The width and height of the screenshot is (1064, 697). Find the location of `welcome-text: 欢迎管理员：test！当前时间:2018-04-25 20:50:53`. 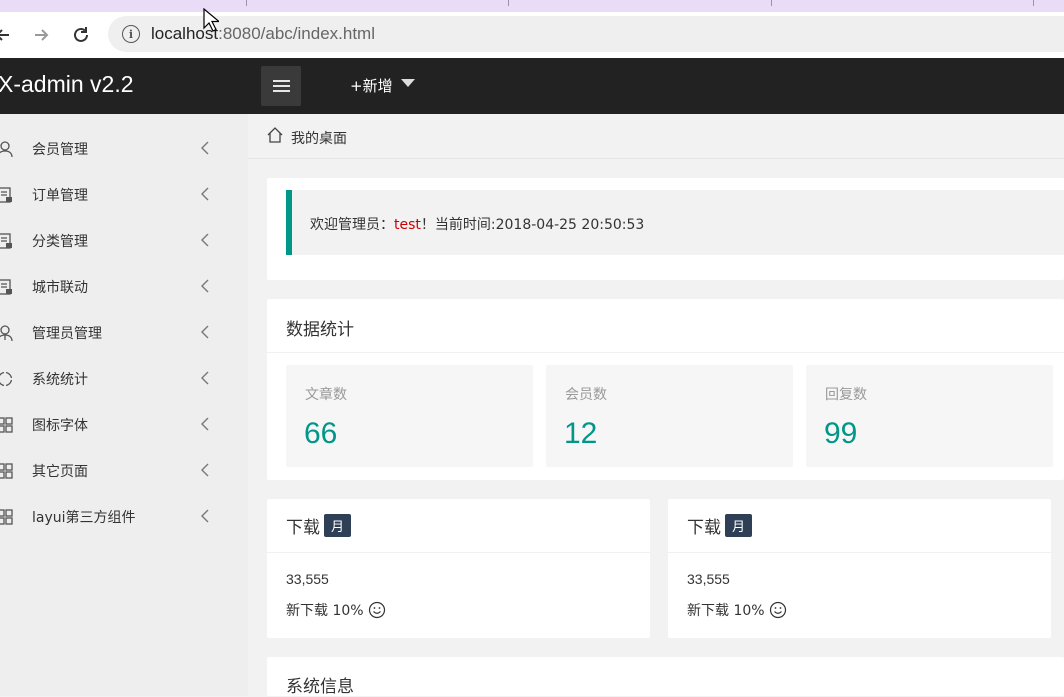

welcome-text: 欢迎管理员：test！当前时间:2018-04-25 20:50:53 is located at coordinates (477, 224).